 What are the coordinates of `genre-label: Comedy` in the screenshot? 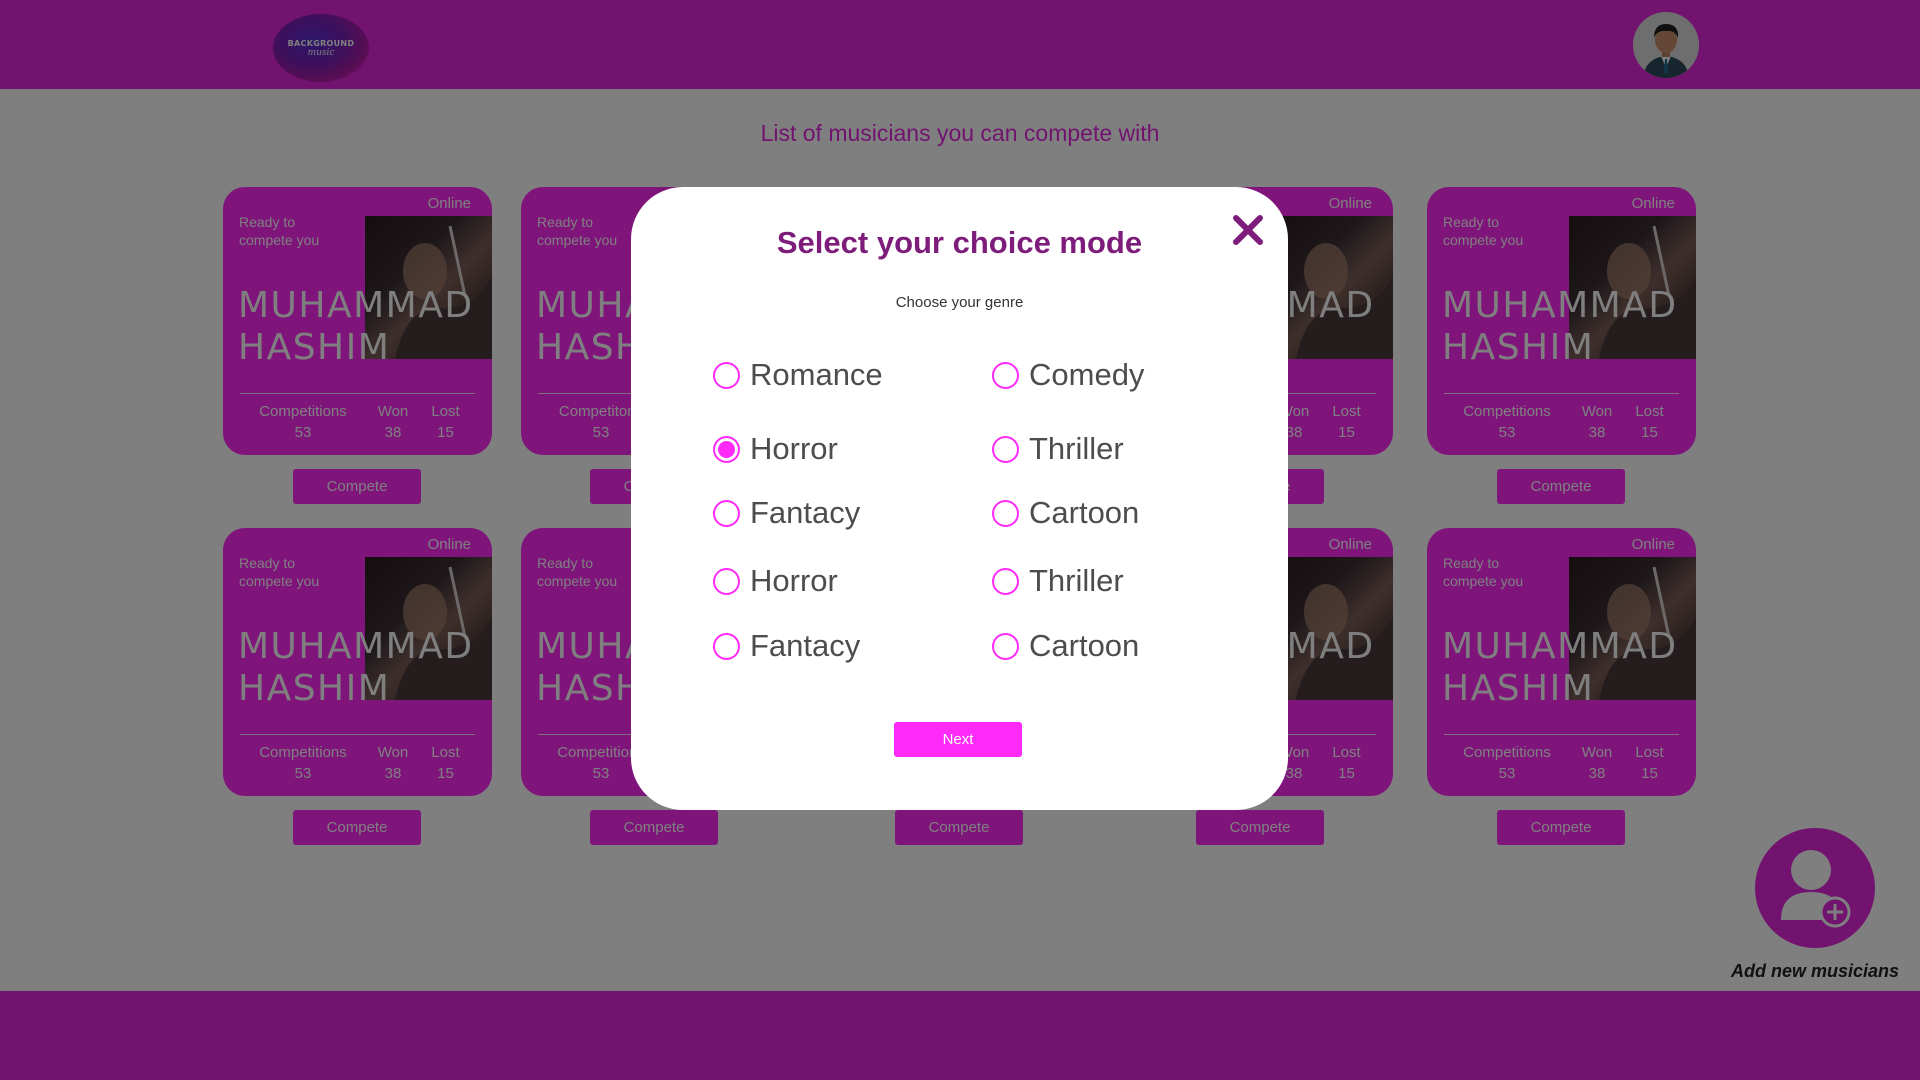 It's located at (1087, 374).